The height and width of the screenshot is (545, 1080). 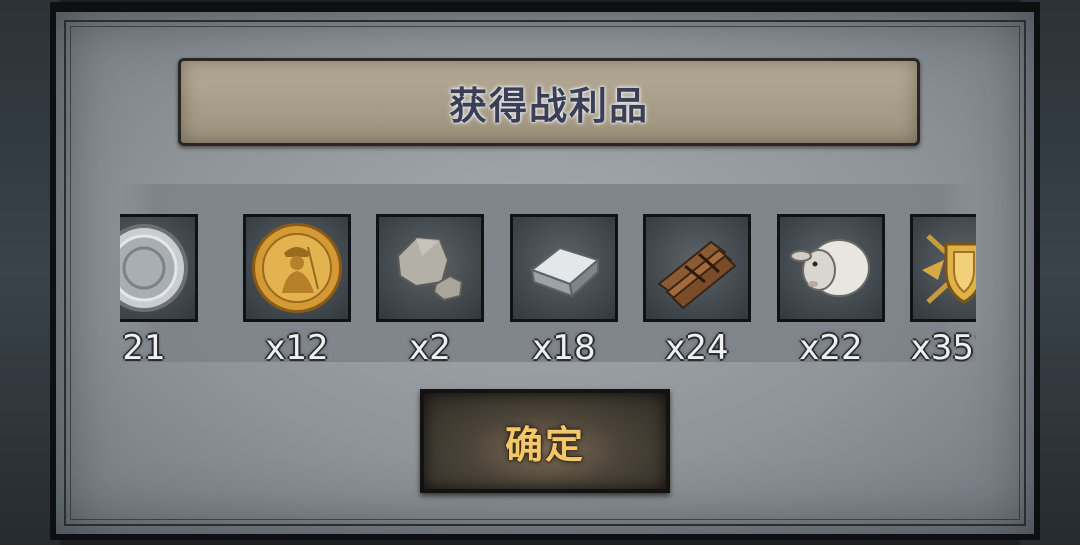 What do you see at coordinates (297, 268) in the screenshot?
I see `gold-medallion-icon` at bounding box center [297, 268].